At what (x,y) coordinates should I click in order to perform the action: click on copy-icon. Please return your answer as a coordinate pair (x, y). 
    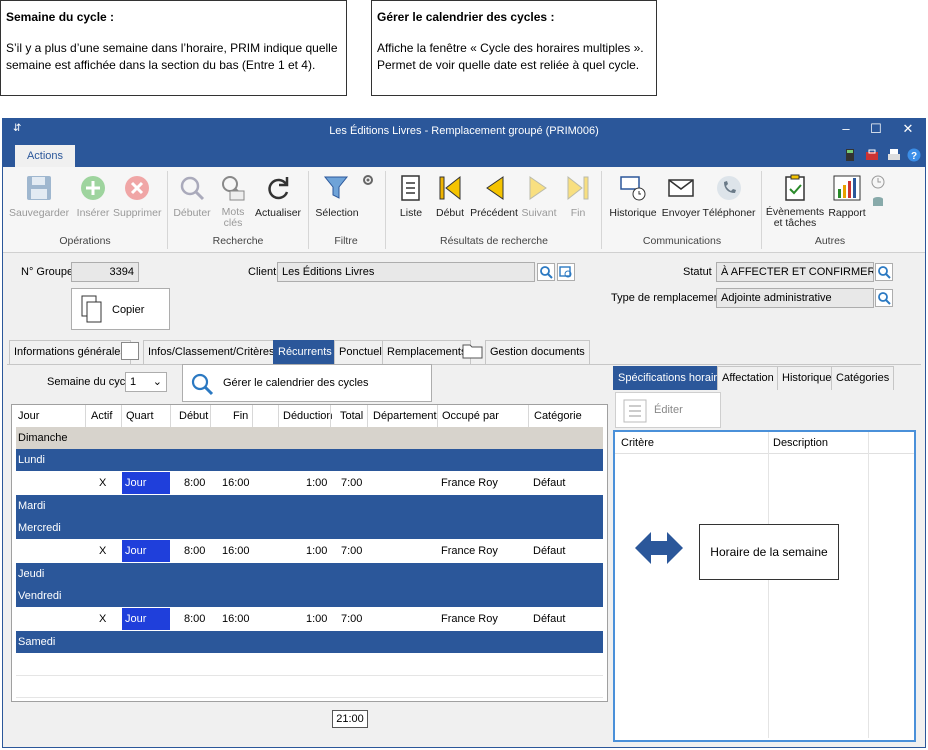
    Looking at the image, I should click on (91, 309).